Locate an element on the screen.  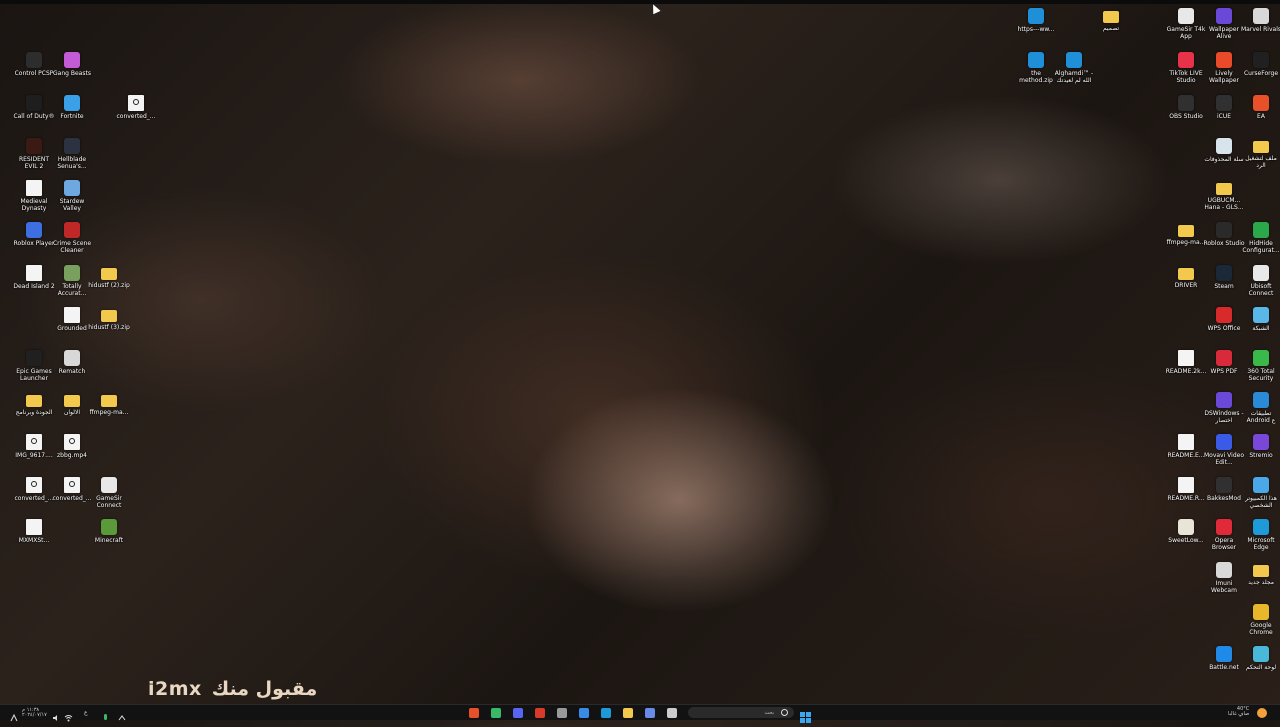
desktop-icon: Wallpaper Alive is located at coordinates (1224, 24).